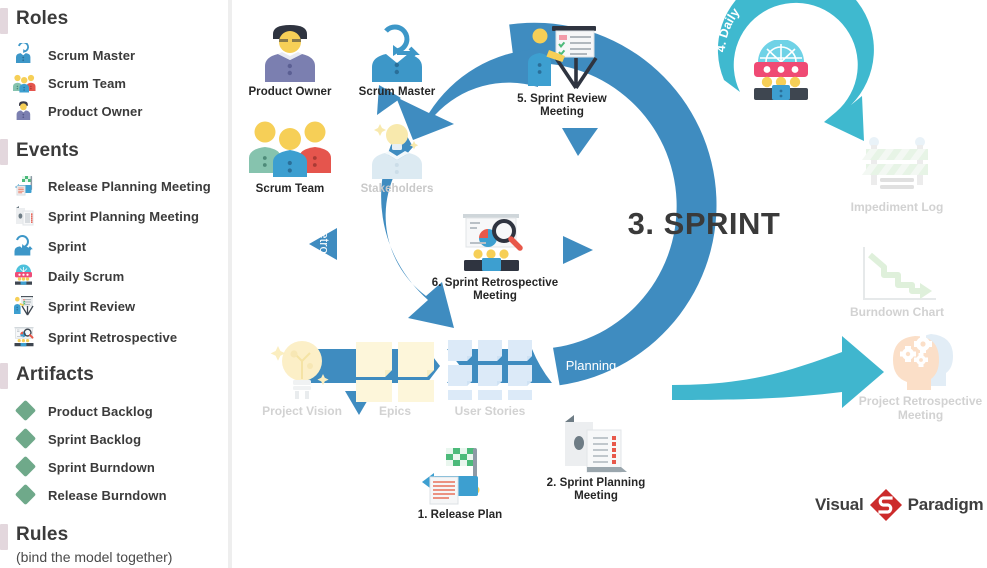 The width and height of the screenshot is (987, 568). Describe the element at coordinates (920, 408) in the screenshot. I see `artifact-label: Project Retrospective Meeting` at that location.